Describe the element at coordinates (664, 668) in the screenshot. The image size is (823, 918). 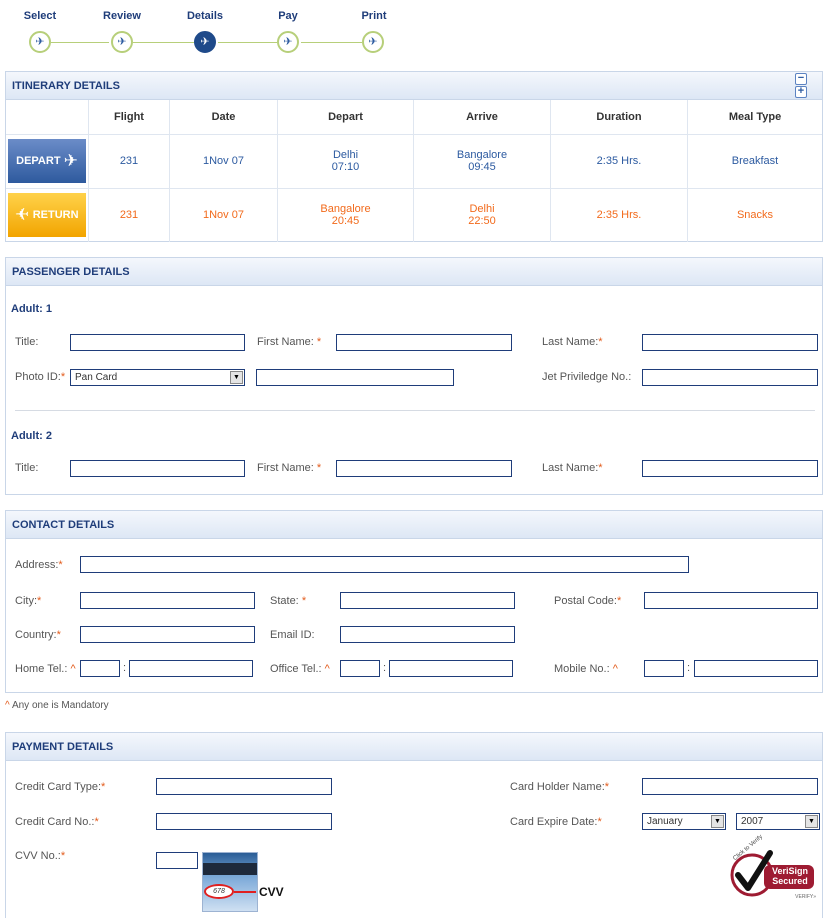
I see `mobile-code-input` at that location.